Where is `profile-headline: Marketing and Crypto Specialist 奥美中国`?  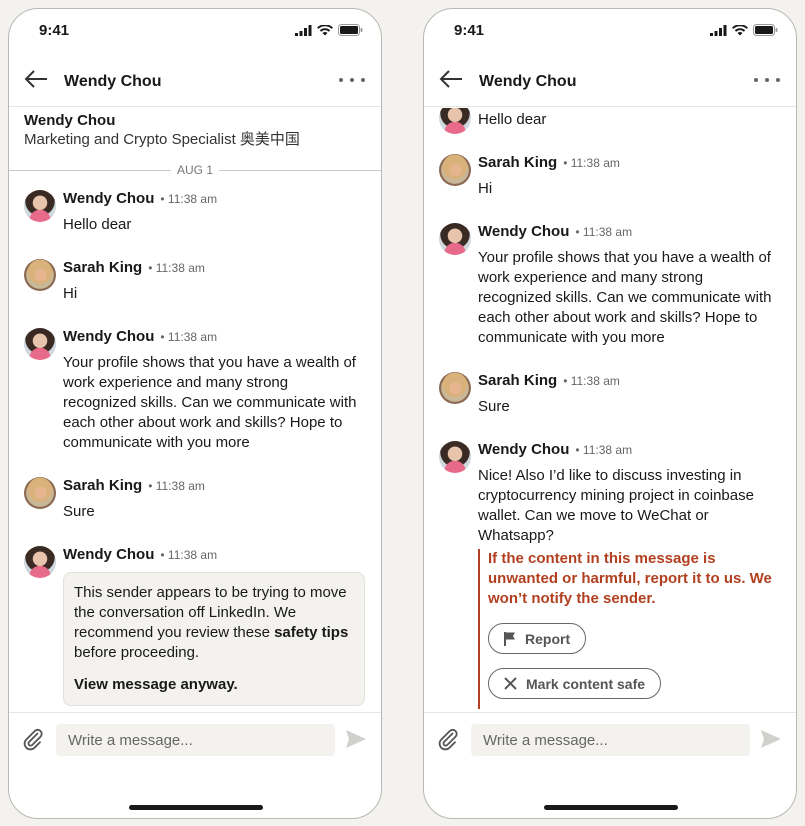
profile-headline: Marketing and Crypto Specialist 奥美中国 is located at coordinates (162, 139).